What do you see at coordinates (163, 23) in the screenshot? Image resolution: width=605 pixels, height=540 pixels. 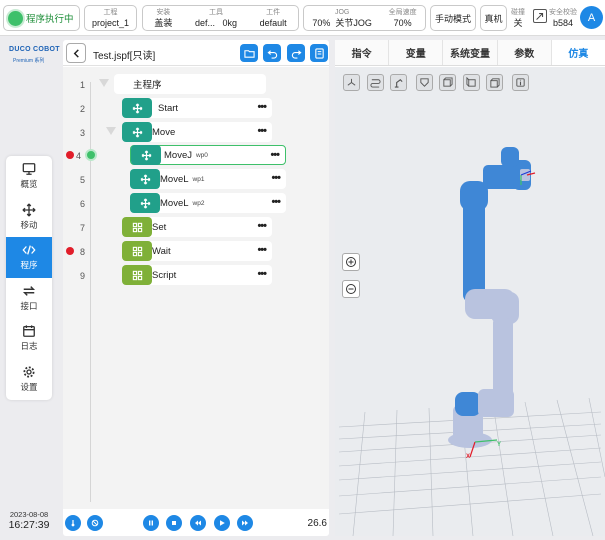 I see `install-value: 盖装` at bounding box center [163, 23].